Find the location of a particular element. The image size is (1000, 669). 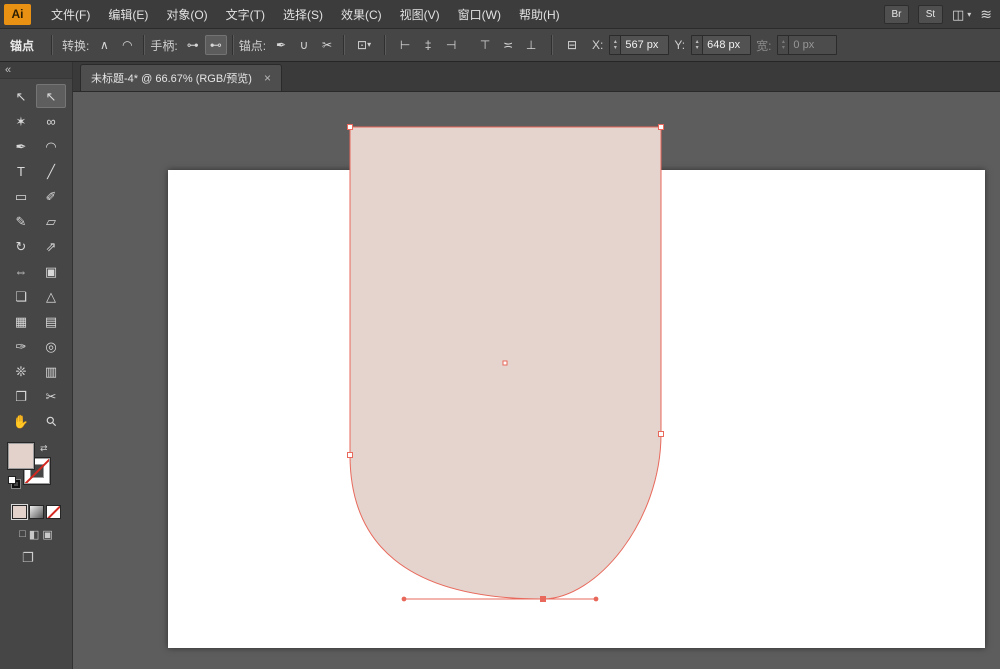

remove-anchor-icon: ✒ is located at coordinates (281, 45).